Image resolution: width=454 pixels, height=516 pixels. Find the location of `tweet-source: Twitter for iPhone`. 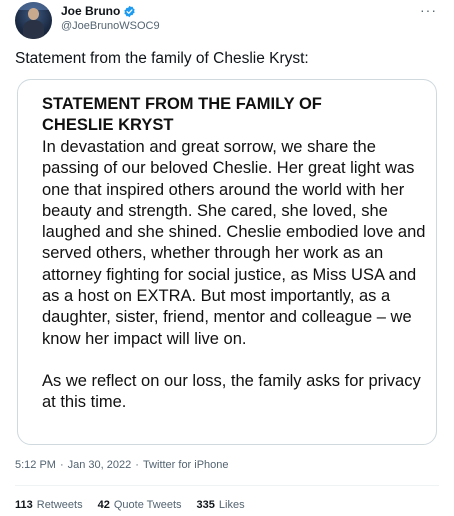

tweet-source: Twitter for iPhone is located at coordinates (186, 465).